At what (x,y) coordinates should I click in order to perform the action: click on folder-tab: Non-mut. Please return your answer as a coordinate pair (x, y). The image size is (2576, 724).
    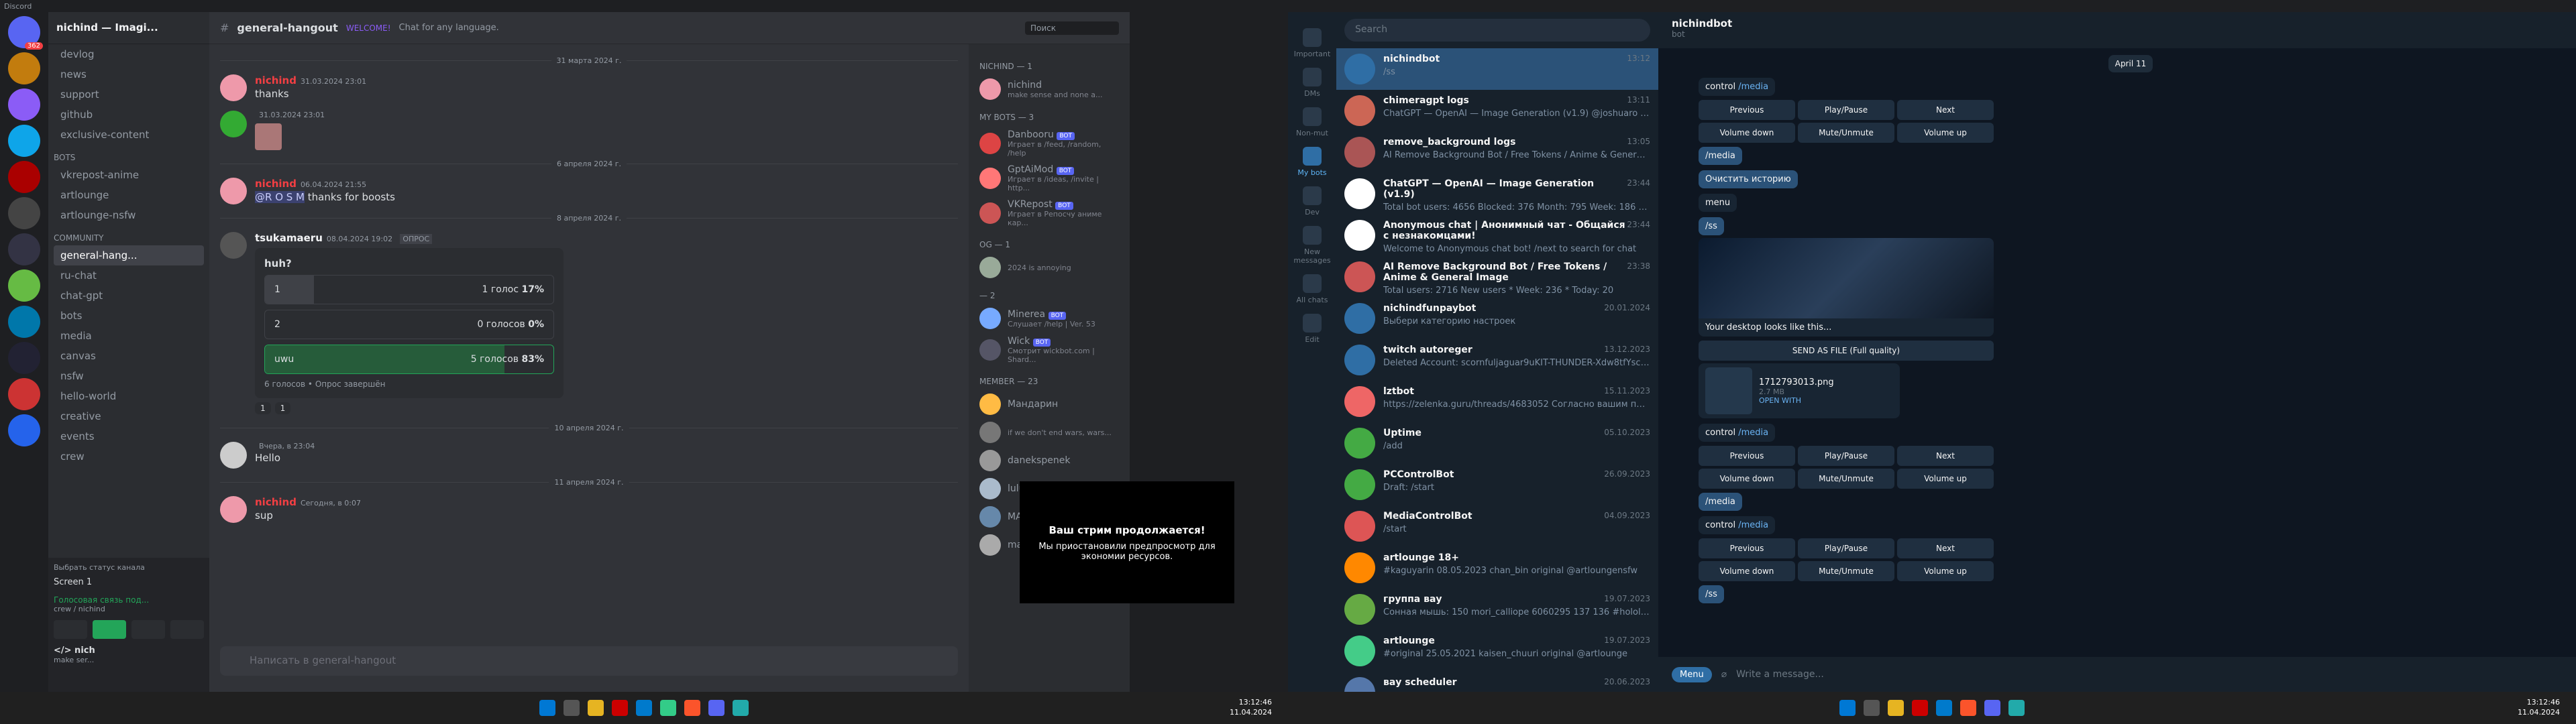
    Looking at the image, I should click on (1312, 122).